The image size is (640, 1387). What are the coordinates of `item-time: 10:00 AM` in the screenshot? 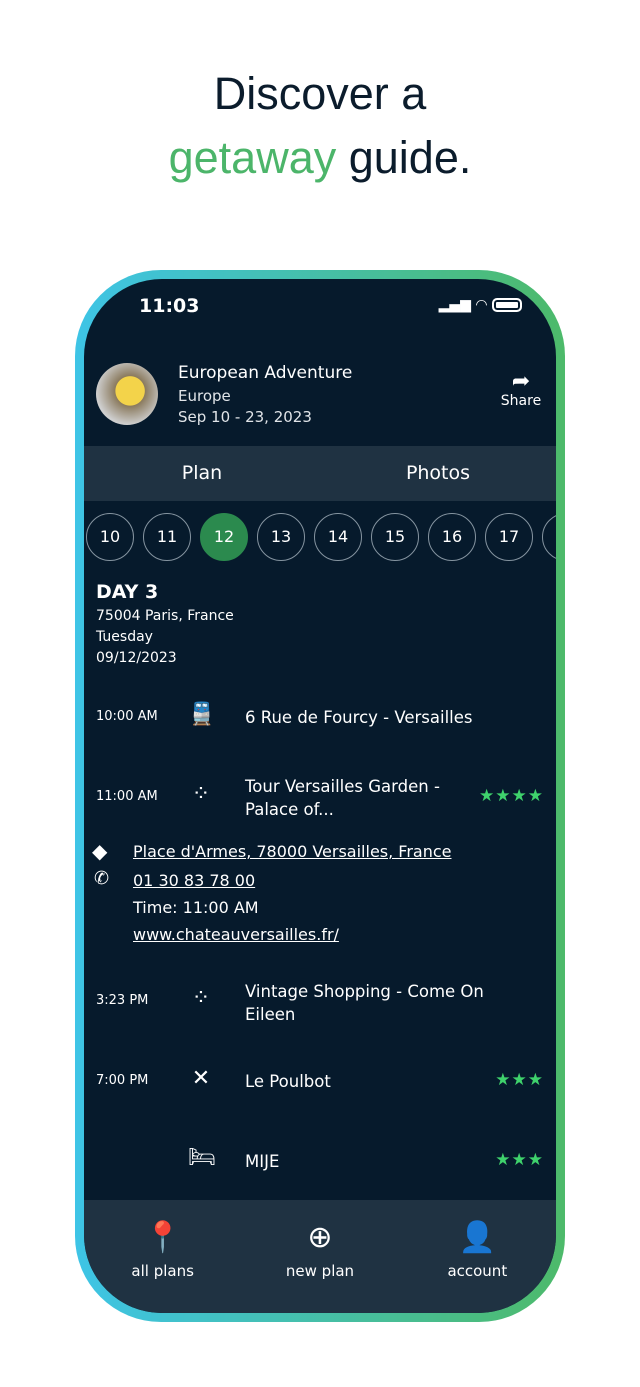 It's located at (127, 716).